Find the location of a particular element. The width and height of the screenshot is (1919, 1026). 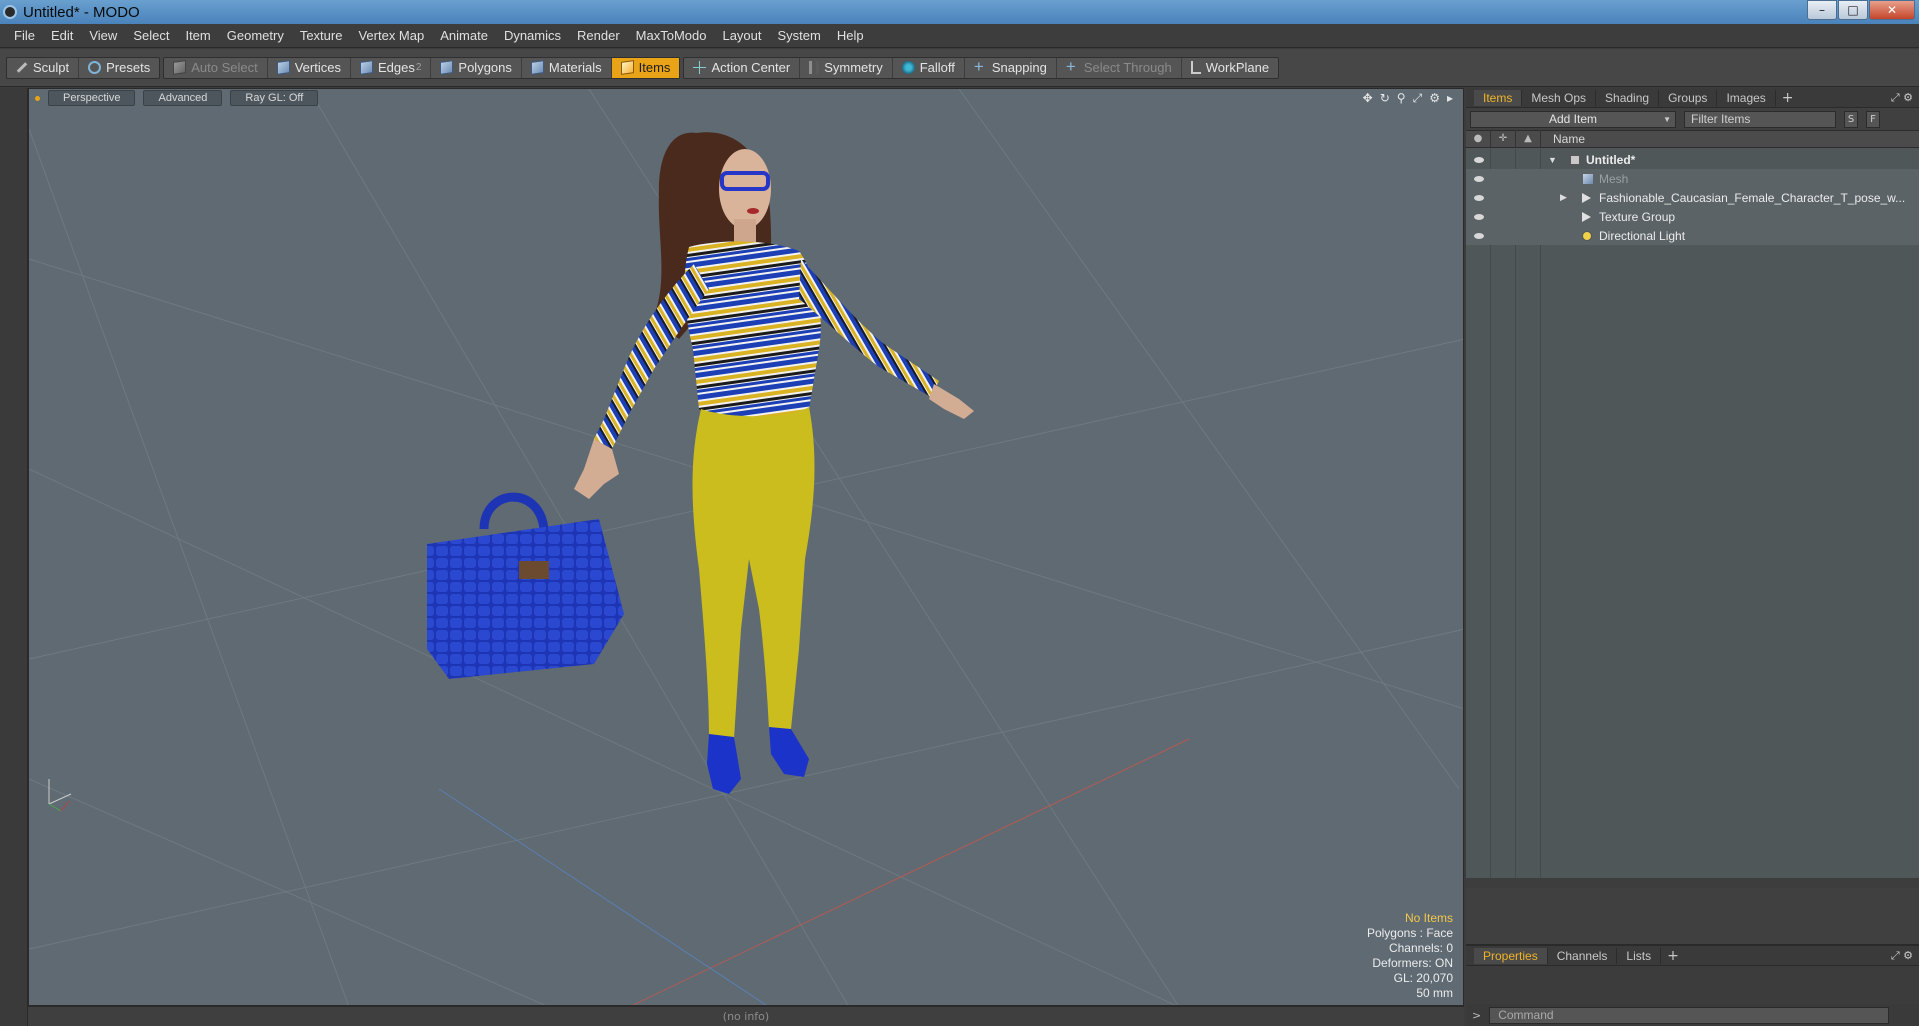

menu-item: Item is located at coordinates (197, 35).